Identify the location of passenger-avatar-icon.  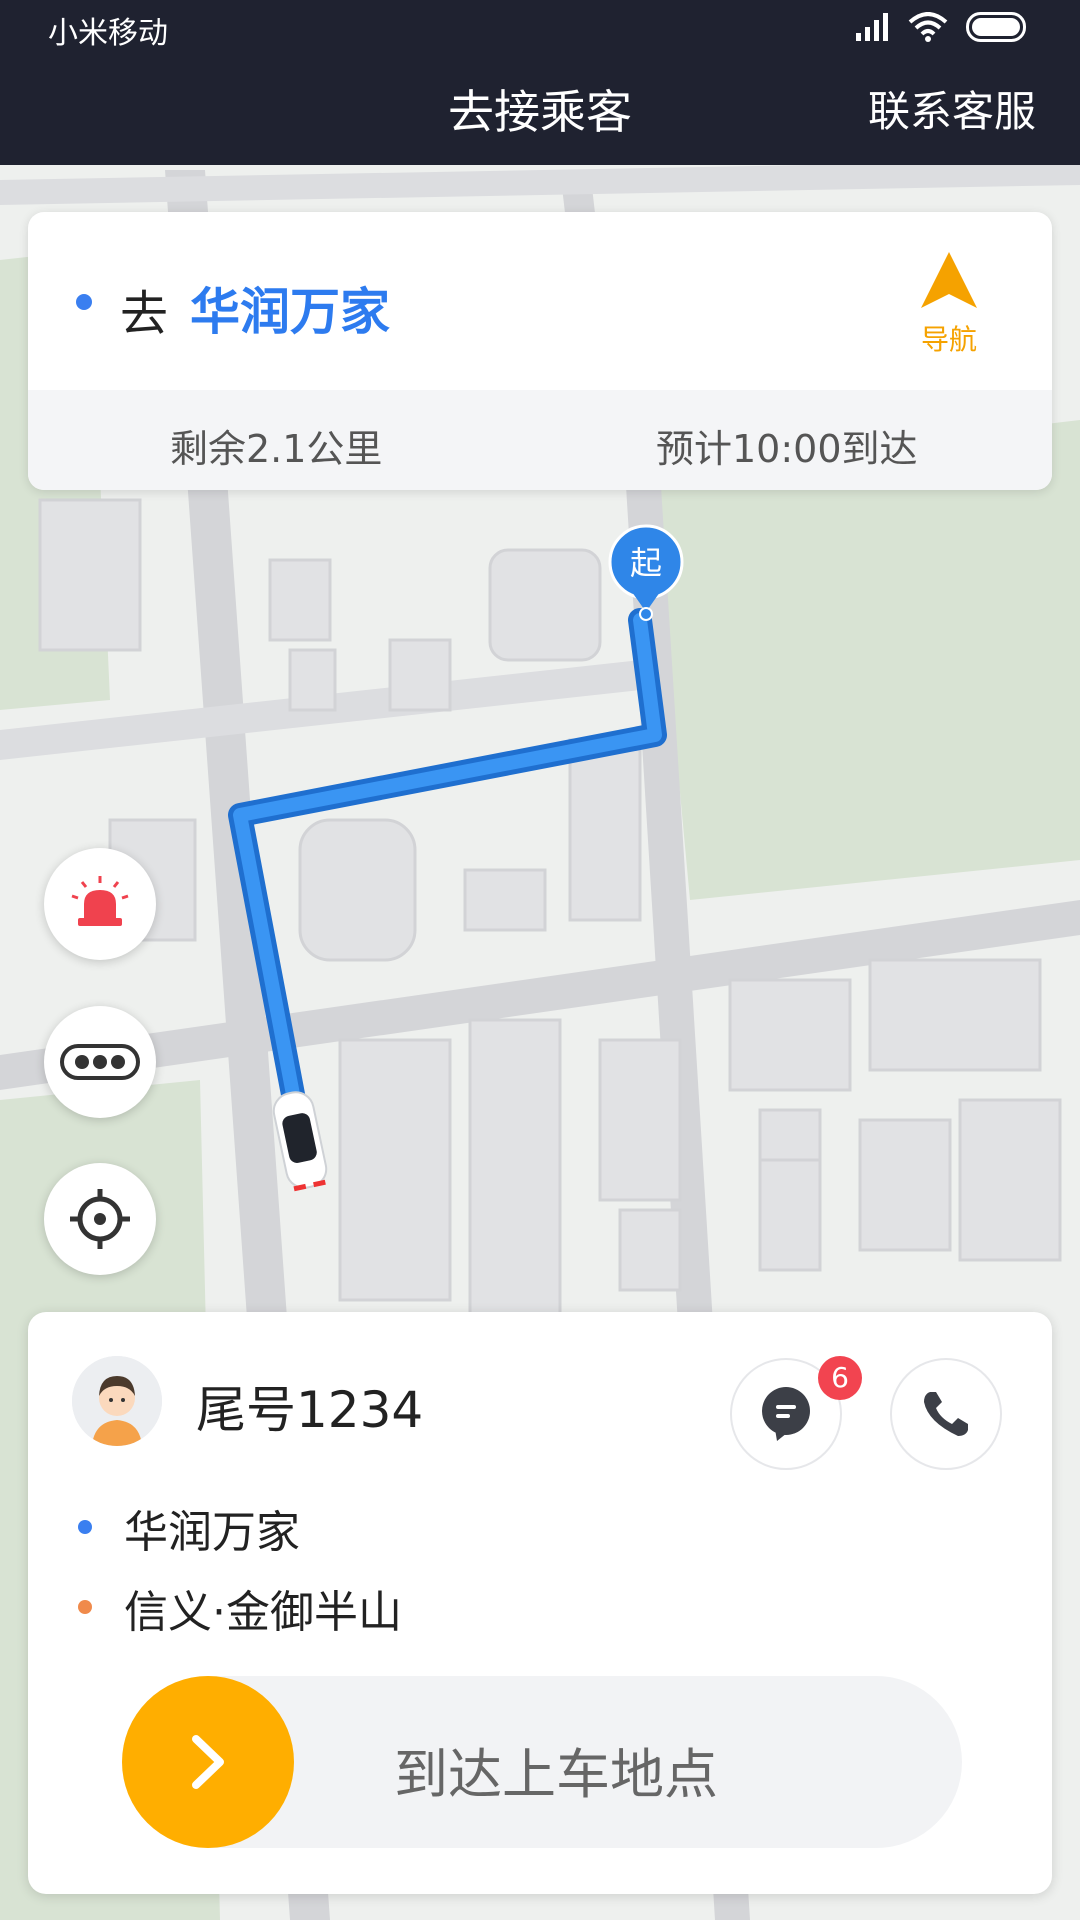
(117, 1401).